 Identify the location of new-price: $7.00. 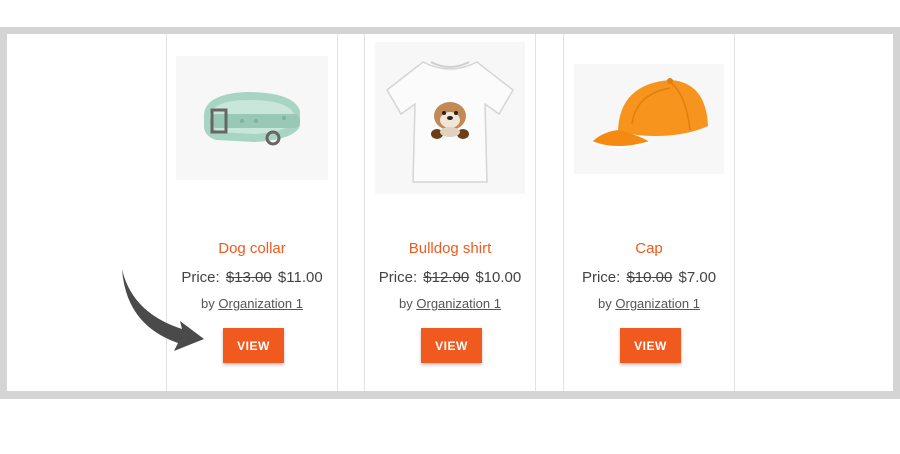
(697, 277).